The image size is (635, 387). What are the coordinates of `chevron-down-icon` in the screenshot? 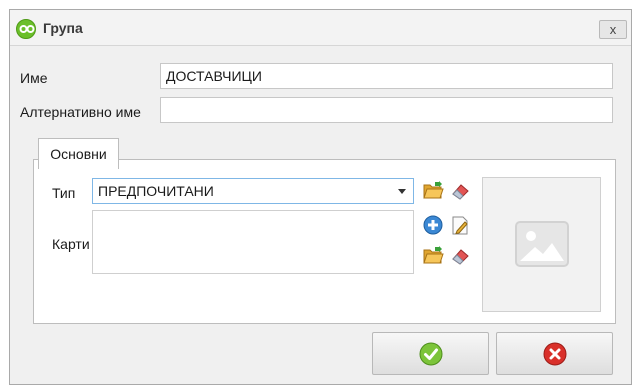 It's located at (402, 191).